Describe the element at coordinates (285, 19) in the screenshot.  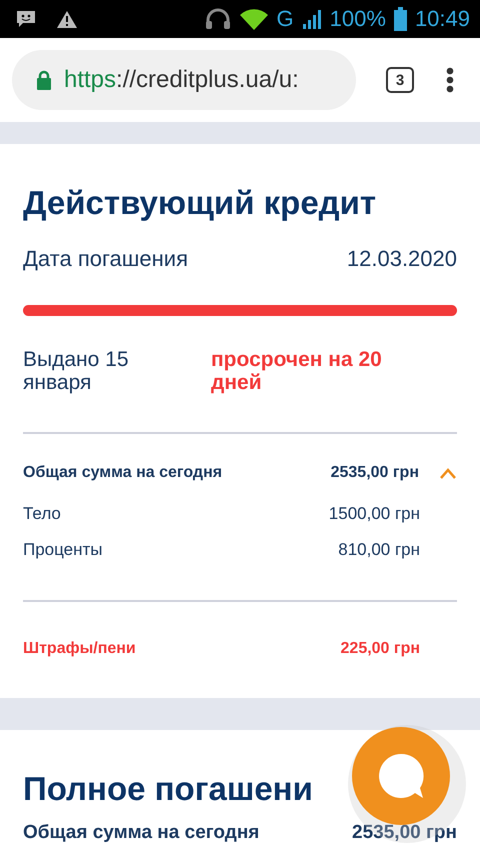
I see `network-type: G` at that location.